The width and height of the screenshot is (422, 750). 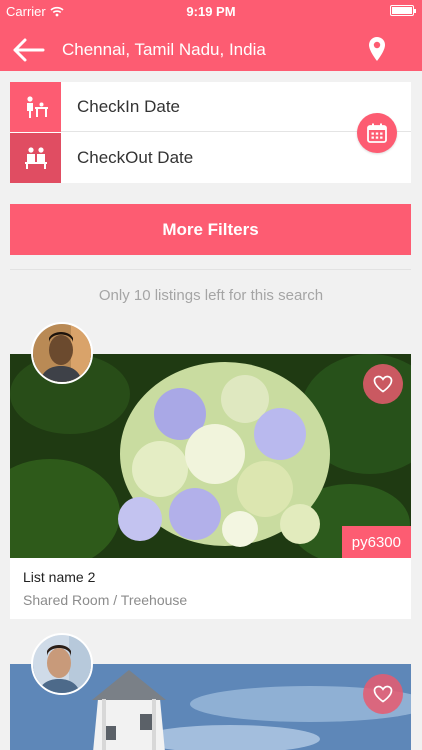 I want to click on checkout-row: CheckOut Date, so click(x=210, y=158).